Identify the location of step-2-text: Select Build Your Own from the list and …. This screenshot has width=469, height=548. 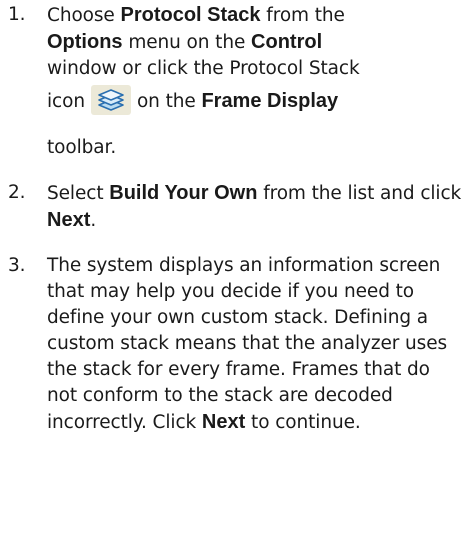
(254, 206).